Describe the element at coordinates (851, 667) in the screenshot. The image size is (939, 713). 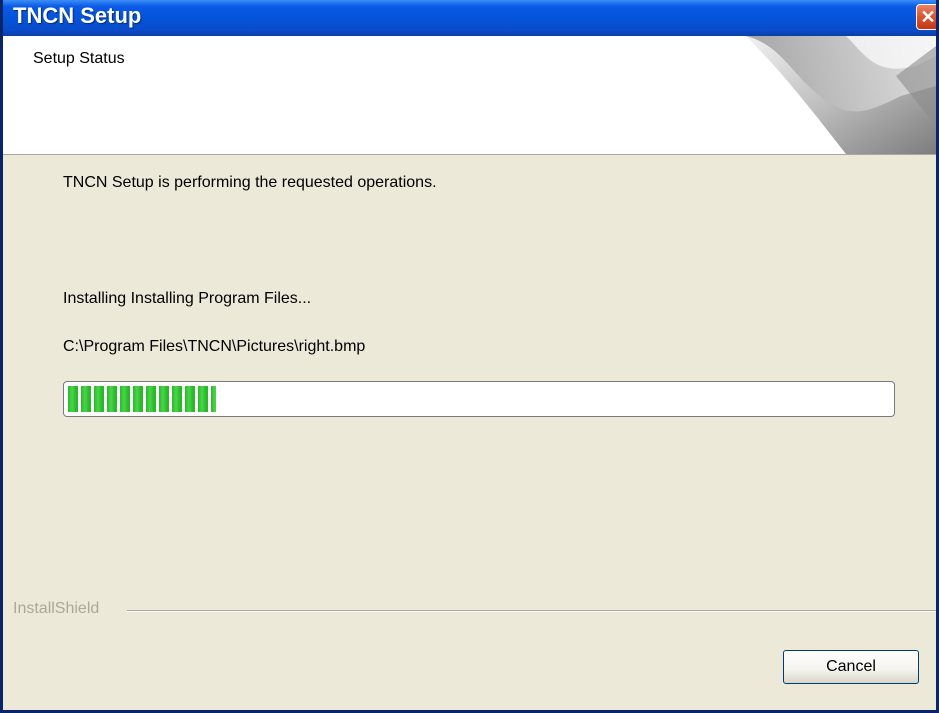
I see `cancel-button: Cancel` at that location.